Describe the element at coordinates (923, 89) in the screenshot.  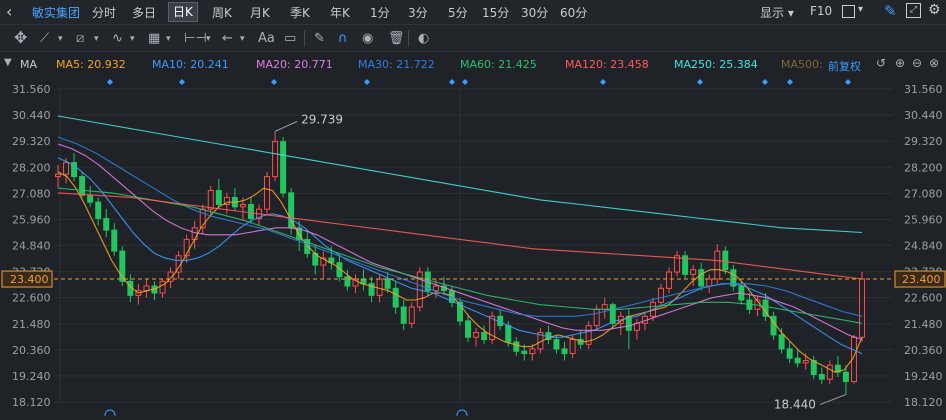
I see `y-tick-label-right: 31.560` at that location.